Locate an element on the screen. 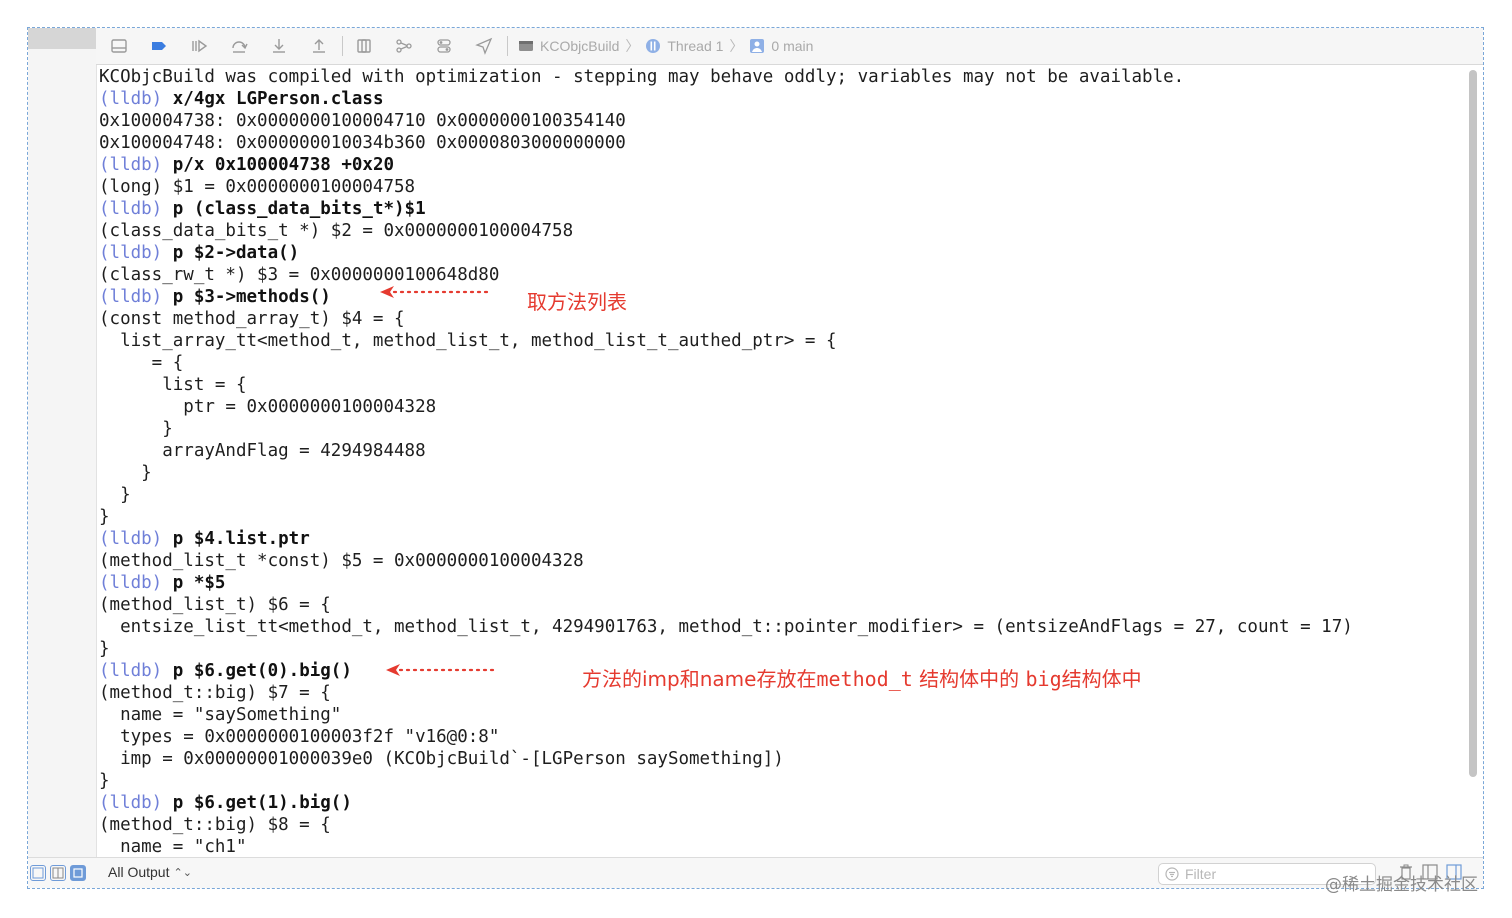  console-output-line: = { is located at coordinates (141, 363).